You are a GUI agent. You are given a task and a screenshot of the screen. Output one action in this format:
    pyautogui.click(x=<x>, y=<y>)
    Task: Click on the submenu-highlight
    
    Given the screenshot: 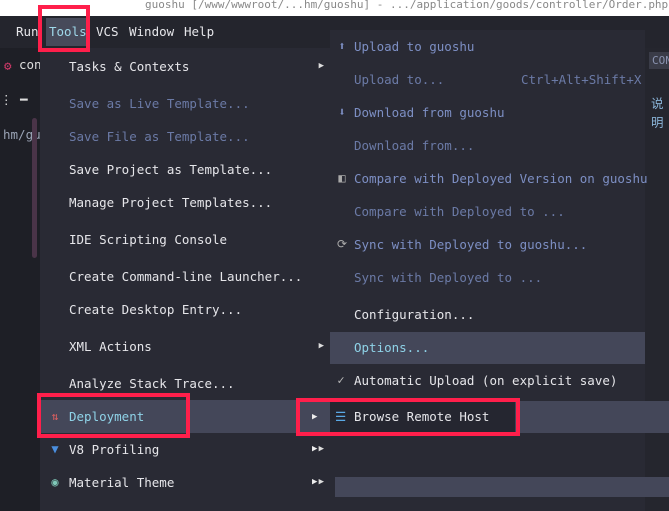 What is the action you would take?
    pyautogui.click(x=502, y=487)
    